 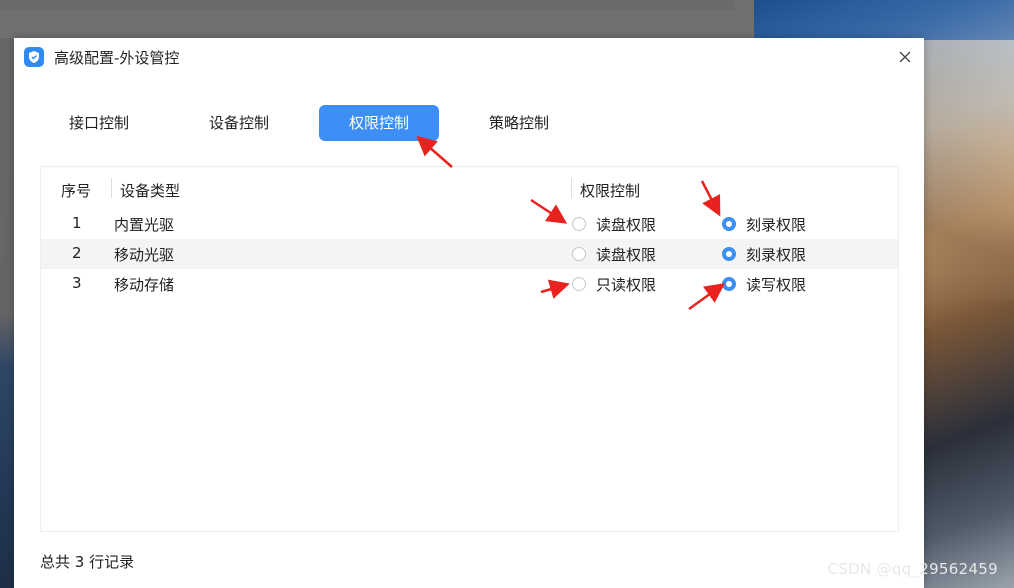 What do you see at coordinates (77, 253) in the screenshot?
I see `row-index: 2` at bounding box center [77, 253].